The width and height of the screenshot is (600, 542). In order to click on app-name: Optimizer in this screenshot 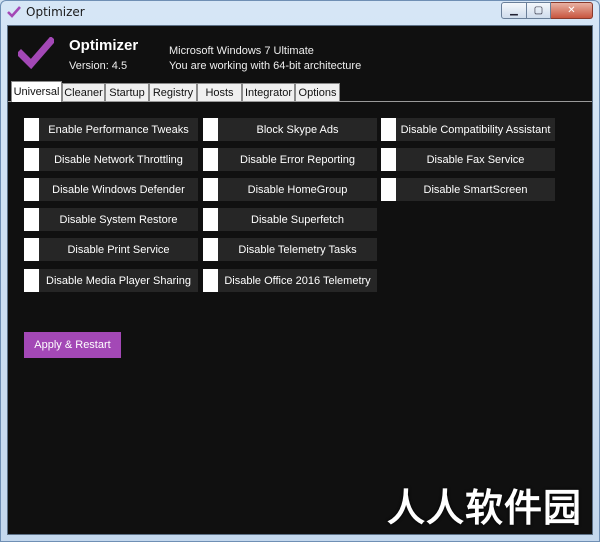, I will do `click(104, 45)`.